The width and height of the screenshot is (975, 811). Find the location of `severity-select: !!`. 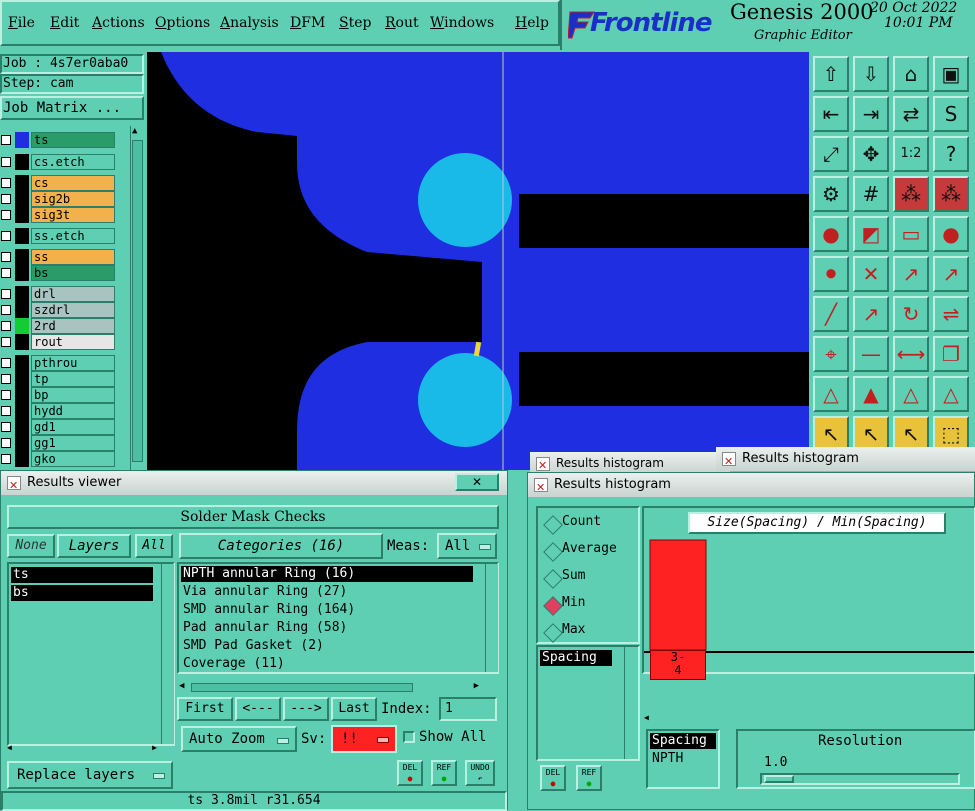

severity-select: !! is located at coordinates (364, 739).